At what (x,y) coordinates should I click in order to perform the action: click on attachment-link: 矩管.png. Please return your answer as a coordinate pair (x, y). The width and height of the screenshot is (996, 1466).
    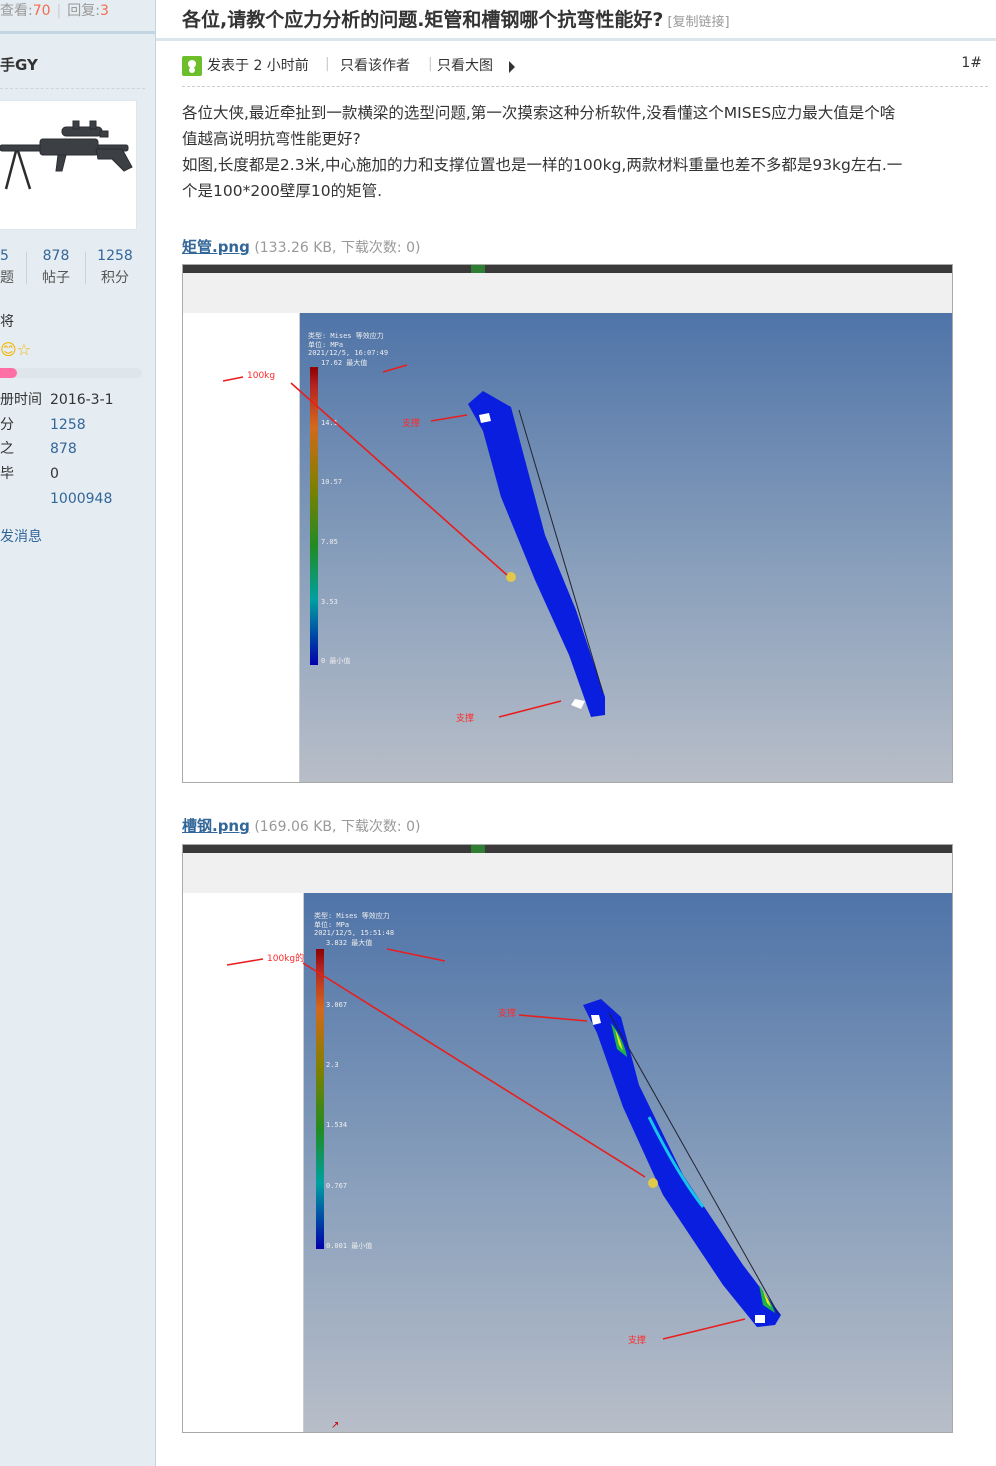
    Looking at the image, I should click on (216, 247).